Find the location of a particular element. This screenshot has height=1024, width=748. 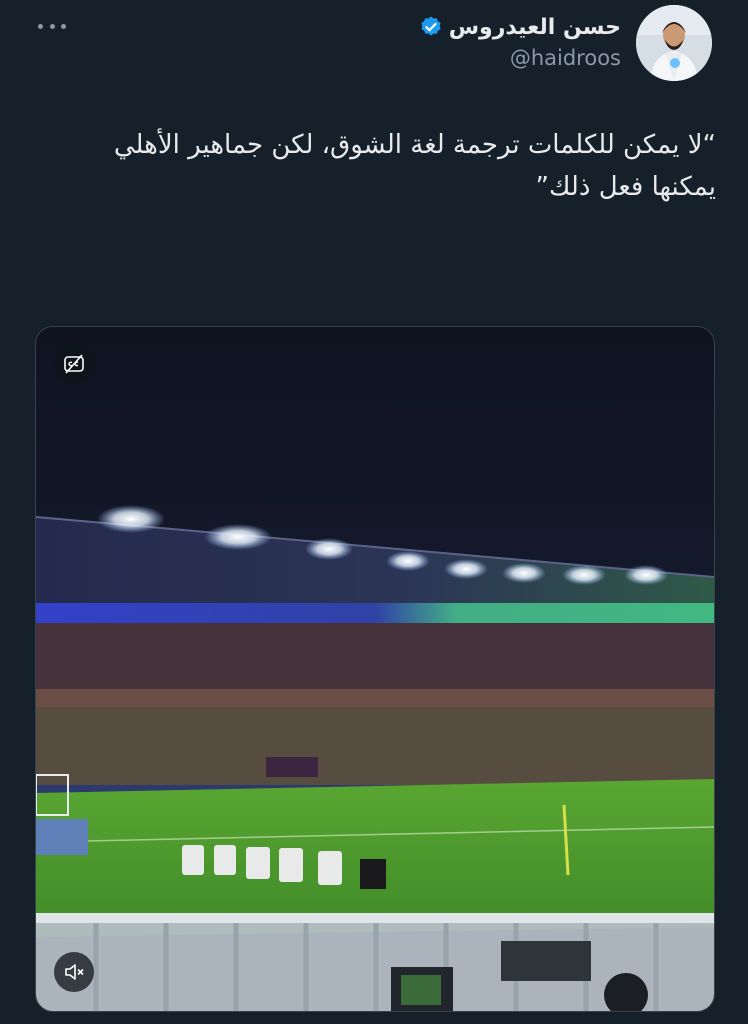

profile-photo-icon is located at coordinates (674, 43).